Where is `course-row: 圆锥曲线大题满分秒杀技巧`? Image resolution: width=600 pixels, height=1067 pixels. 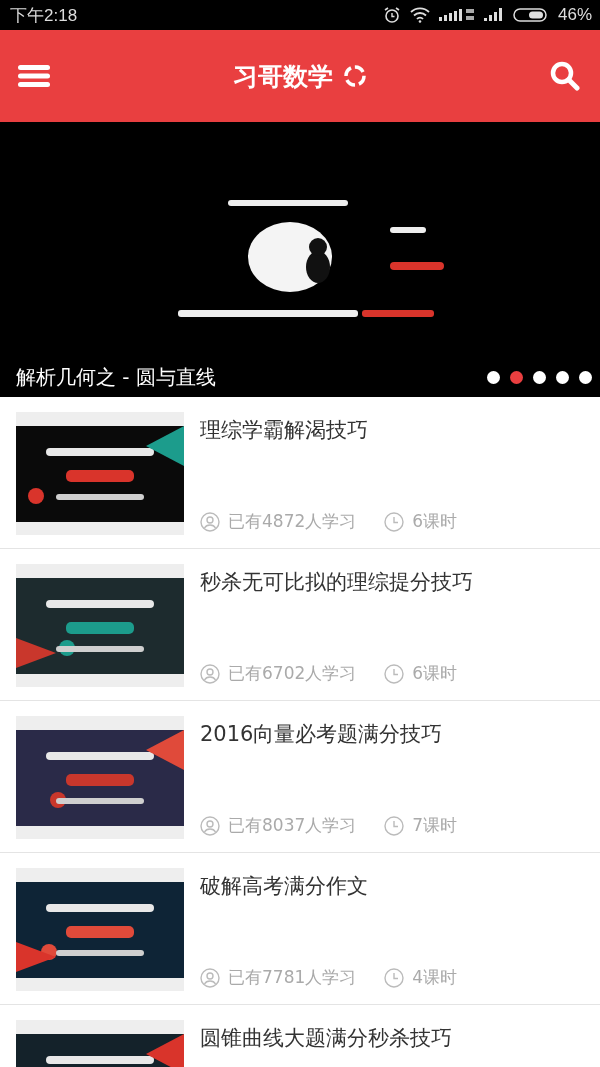 course-row: 圆锥曲线大题满分秒杀技巧 is located at coordinates (300, 1036).